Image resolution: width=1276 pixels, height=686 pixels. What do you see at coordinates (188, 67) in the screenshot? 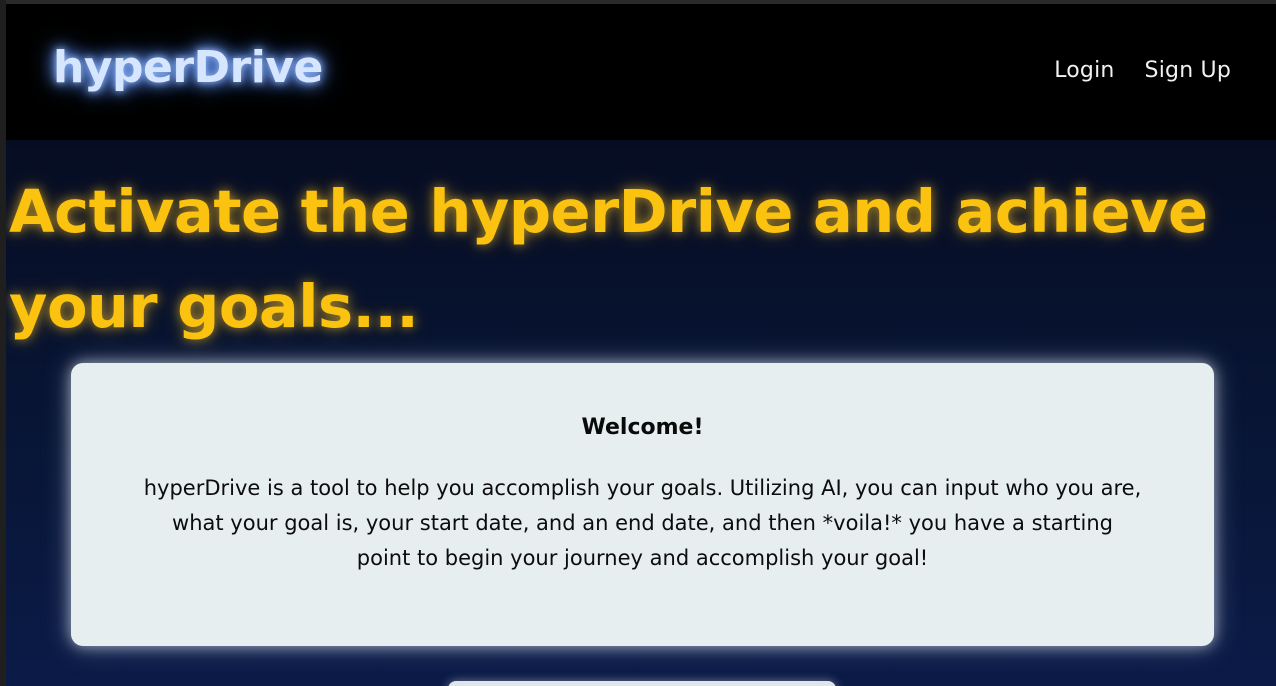
I see `brand-logo: hyperDrive` at bounding box center [188, 67].